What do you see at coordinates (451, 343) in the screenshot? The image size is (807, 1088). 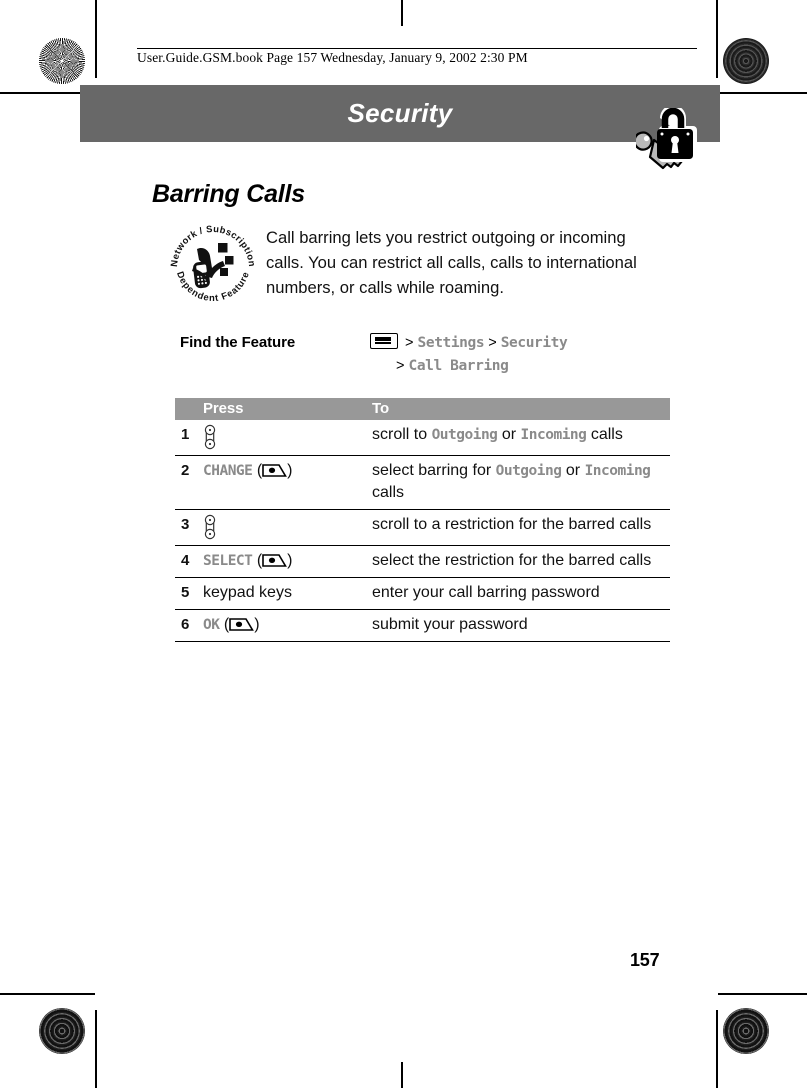 I see `menu-path-item: Settings` at bounding box center [451, 343].